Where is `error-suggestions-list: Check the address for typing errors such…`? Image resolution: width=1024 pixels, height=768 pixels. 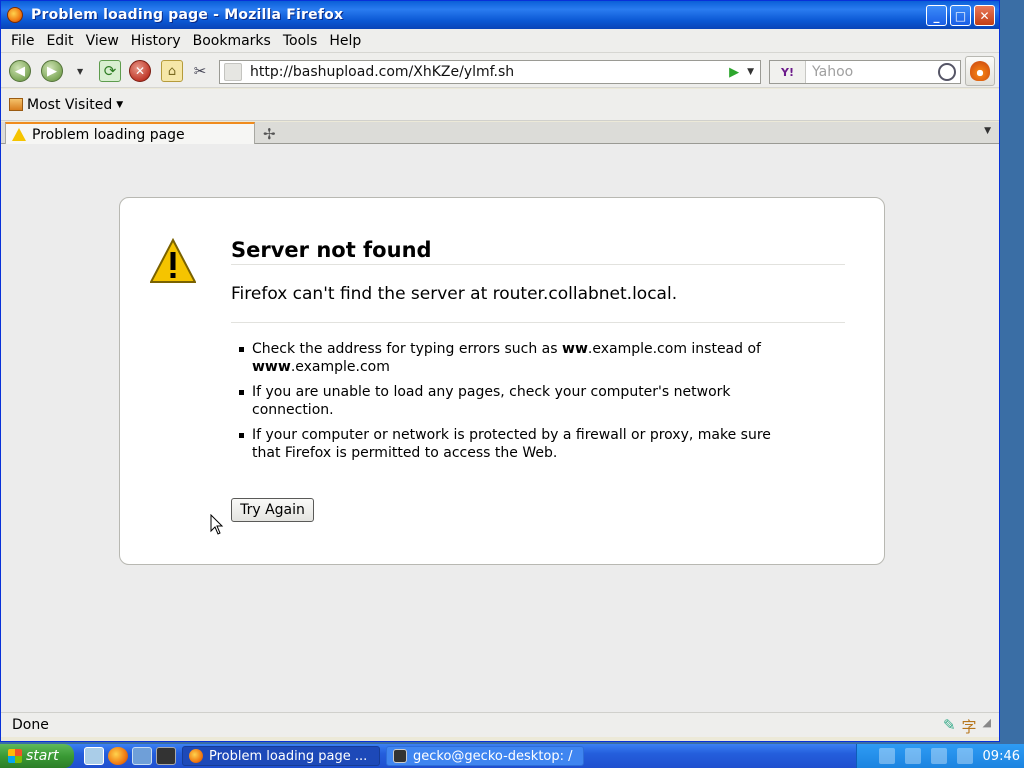
error-suggestions-list: Check the address for typing errors such… is located at coordinates (519, 404).